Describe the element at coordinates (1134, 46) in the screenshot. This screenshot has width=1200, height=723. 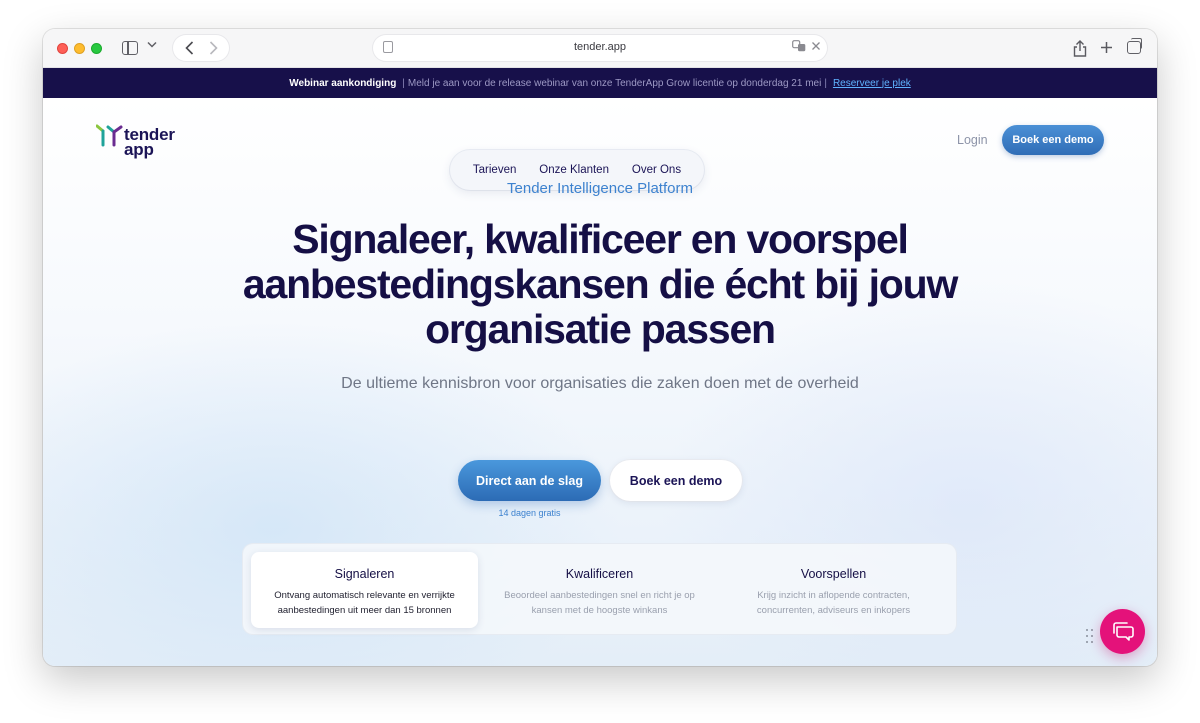
I see `tabs-overview-icon` at that location.